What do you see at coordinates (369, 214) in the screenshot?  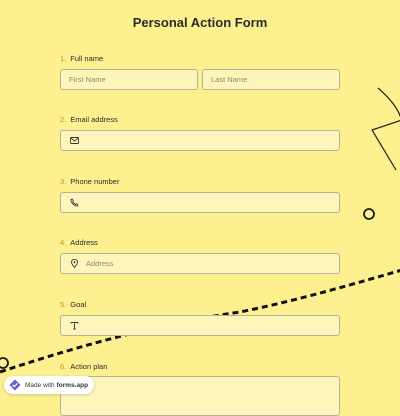 I see `background-circle` at bounding box center [369, 214].